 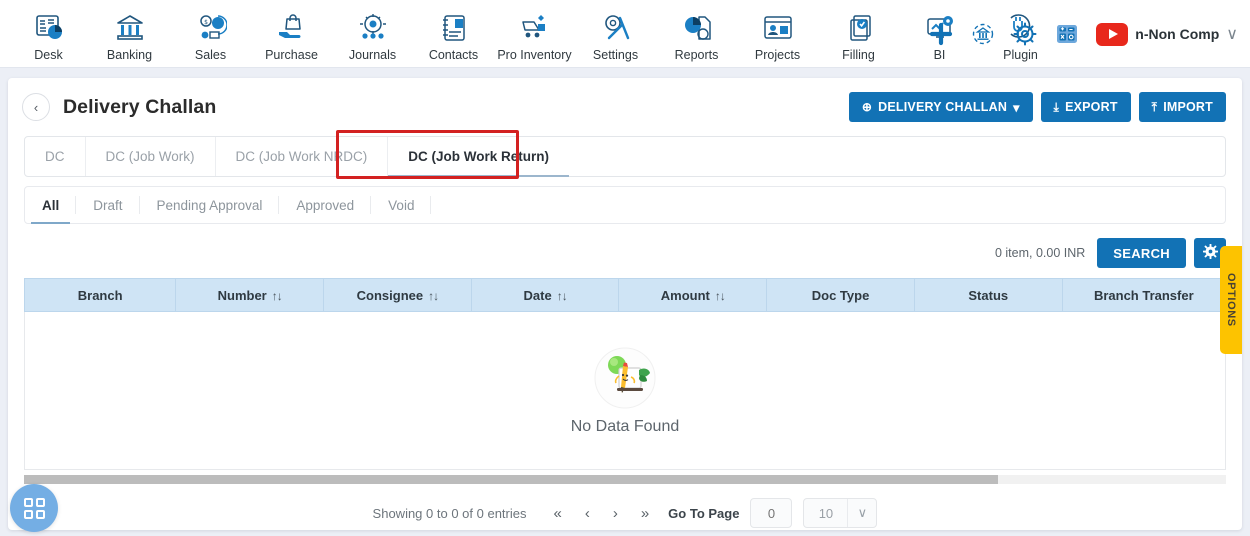 What do you see at coordinates (645, 513) in the screenshot?
I see `last-page-button: »` at bounding box center [645, 513].